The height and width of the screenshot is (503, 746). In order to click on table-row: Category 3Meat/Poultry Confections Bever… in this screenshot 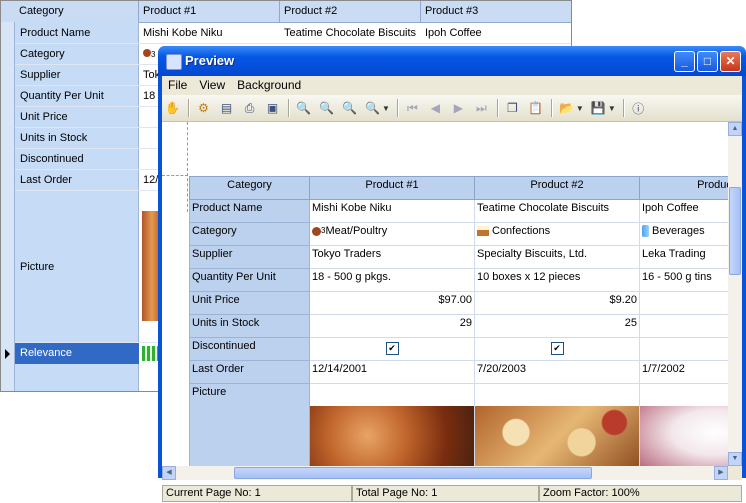, I will do `click(458, 234)`.